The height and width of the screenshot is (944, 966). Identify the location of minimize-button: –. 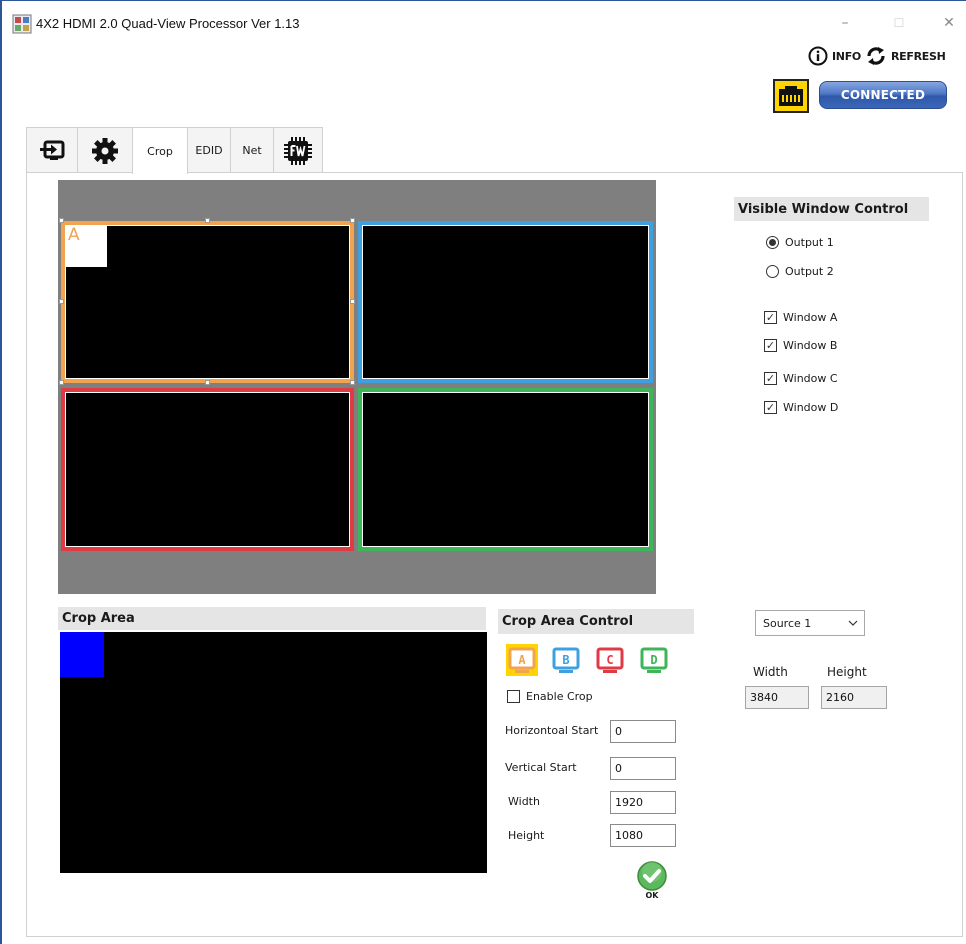
(845, 23).